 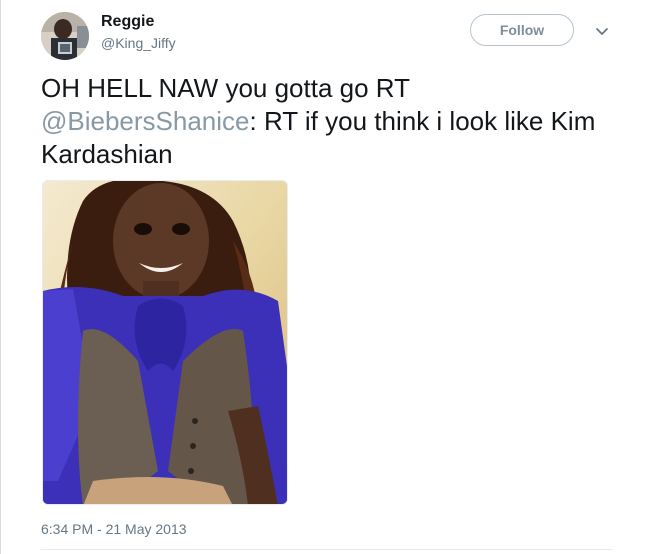 I want to click on tweet-text-part: OH HELL NAW you gotta go RT, so click(x=225, y=88).